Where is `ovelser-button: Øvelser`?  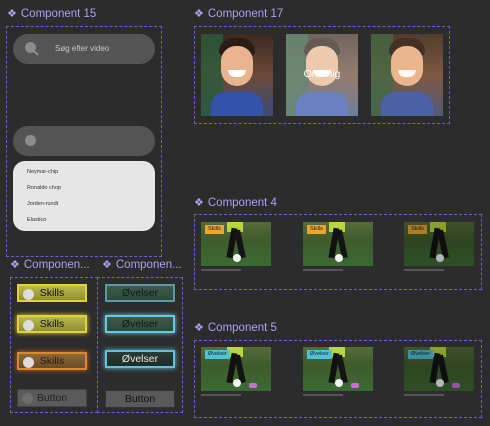
ovelser-button: Øvelser is located at coordinates (140, 293).